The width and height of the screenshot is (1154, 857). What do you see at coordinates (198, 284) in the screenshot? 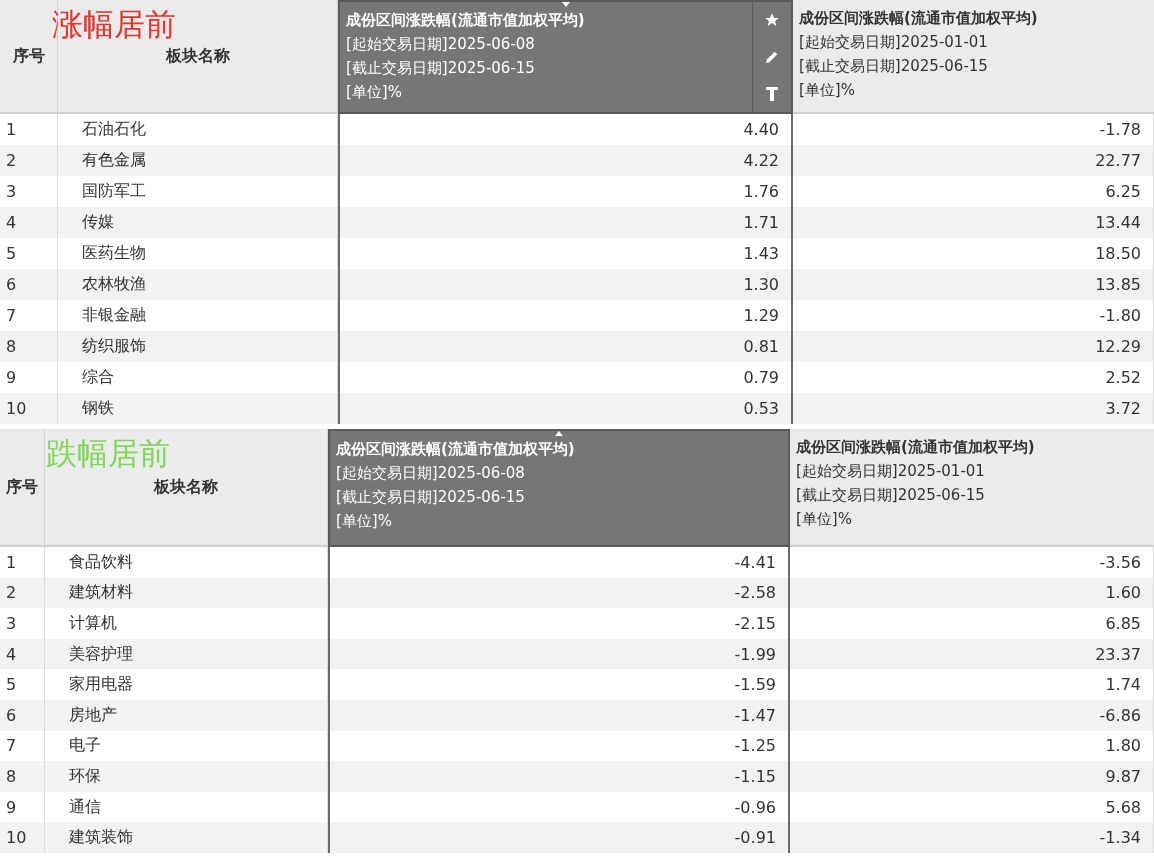
I see `sector-name: 农林牧渔` at bounding box center [198, 284].